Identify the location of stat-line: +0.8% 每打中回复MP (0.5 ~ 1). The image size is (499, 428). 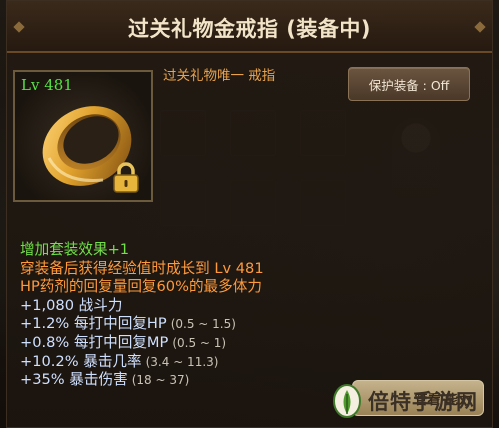
(142, 343).